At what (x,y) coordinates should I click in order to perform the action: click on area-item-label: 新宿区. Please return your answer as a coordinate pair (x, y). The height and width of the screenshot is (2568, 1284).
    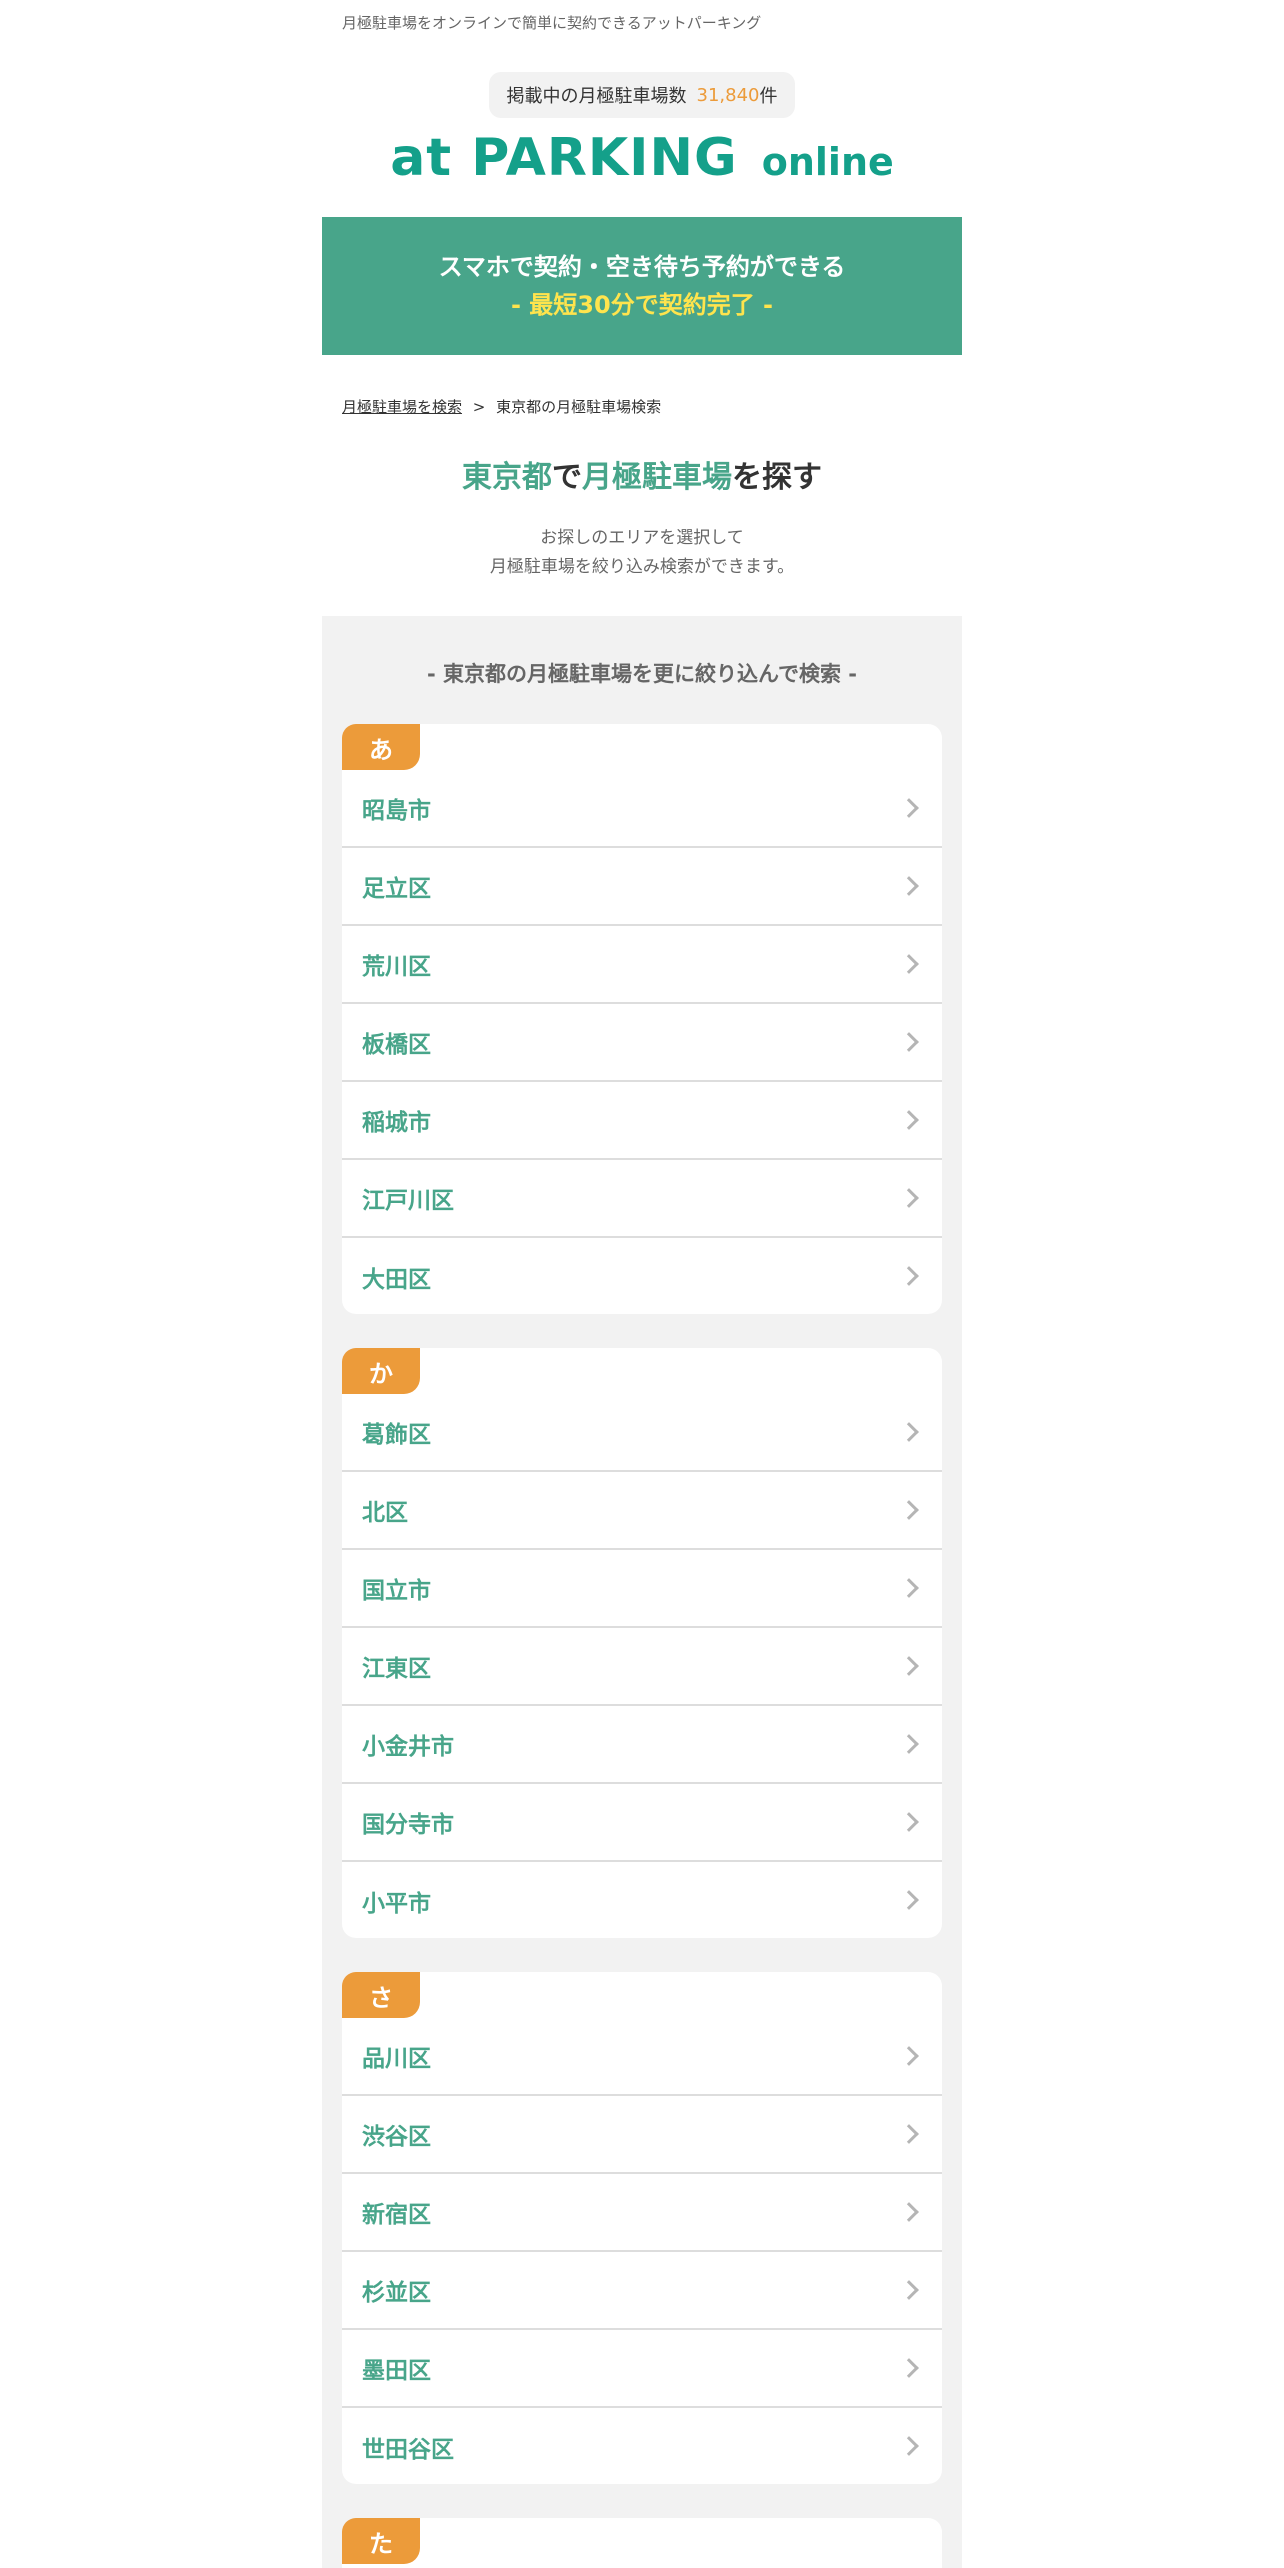
    Looking at the image, I should click on (396, 2215).